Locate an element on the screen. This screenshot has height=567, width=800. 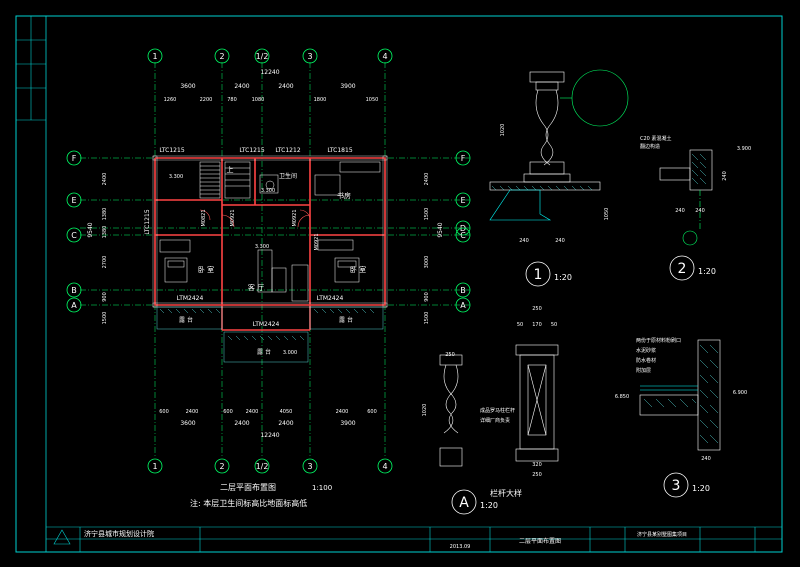
dim-left-total: 9540 is located at coordinates (90, 229).